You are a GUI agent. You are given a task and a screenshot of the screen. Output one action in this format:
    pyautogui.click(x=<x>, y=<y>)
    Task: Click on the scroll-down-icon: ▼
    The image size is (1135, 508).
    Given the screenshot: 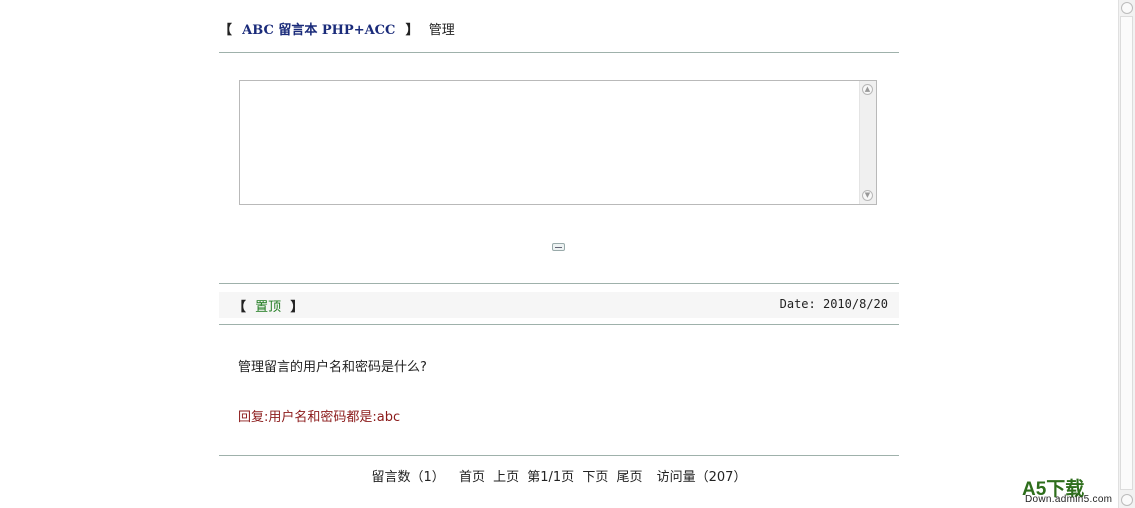 What is the action you would take?
    pyautogui.click(x=867, y=195)
    